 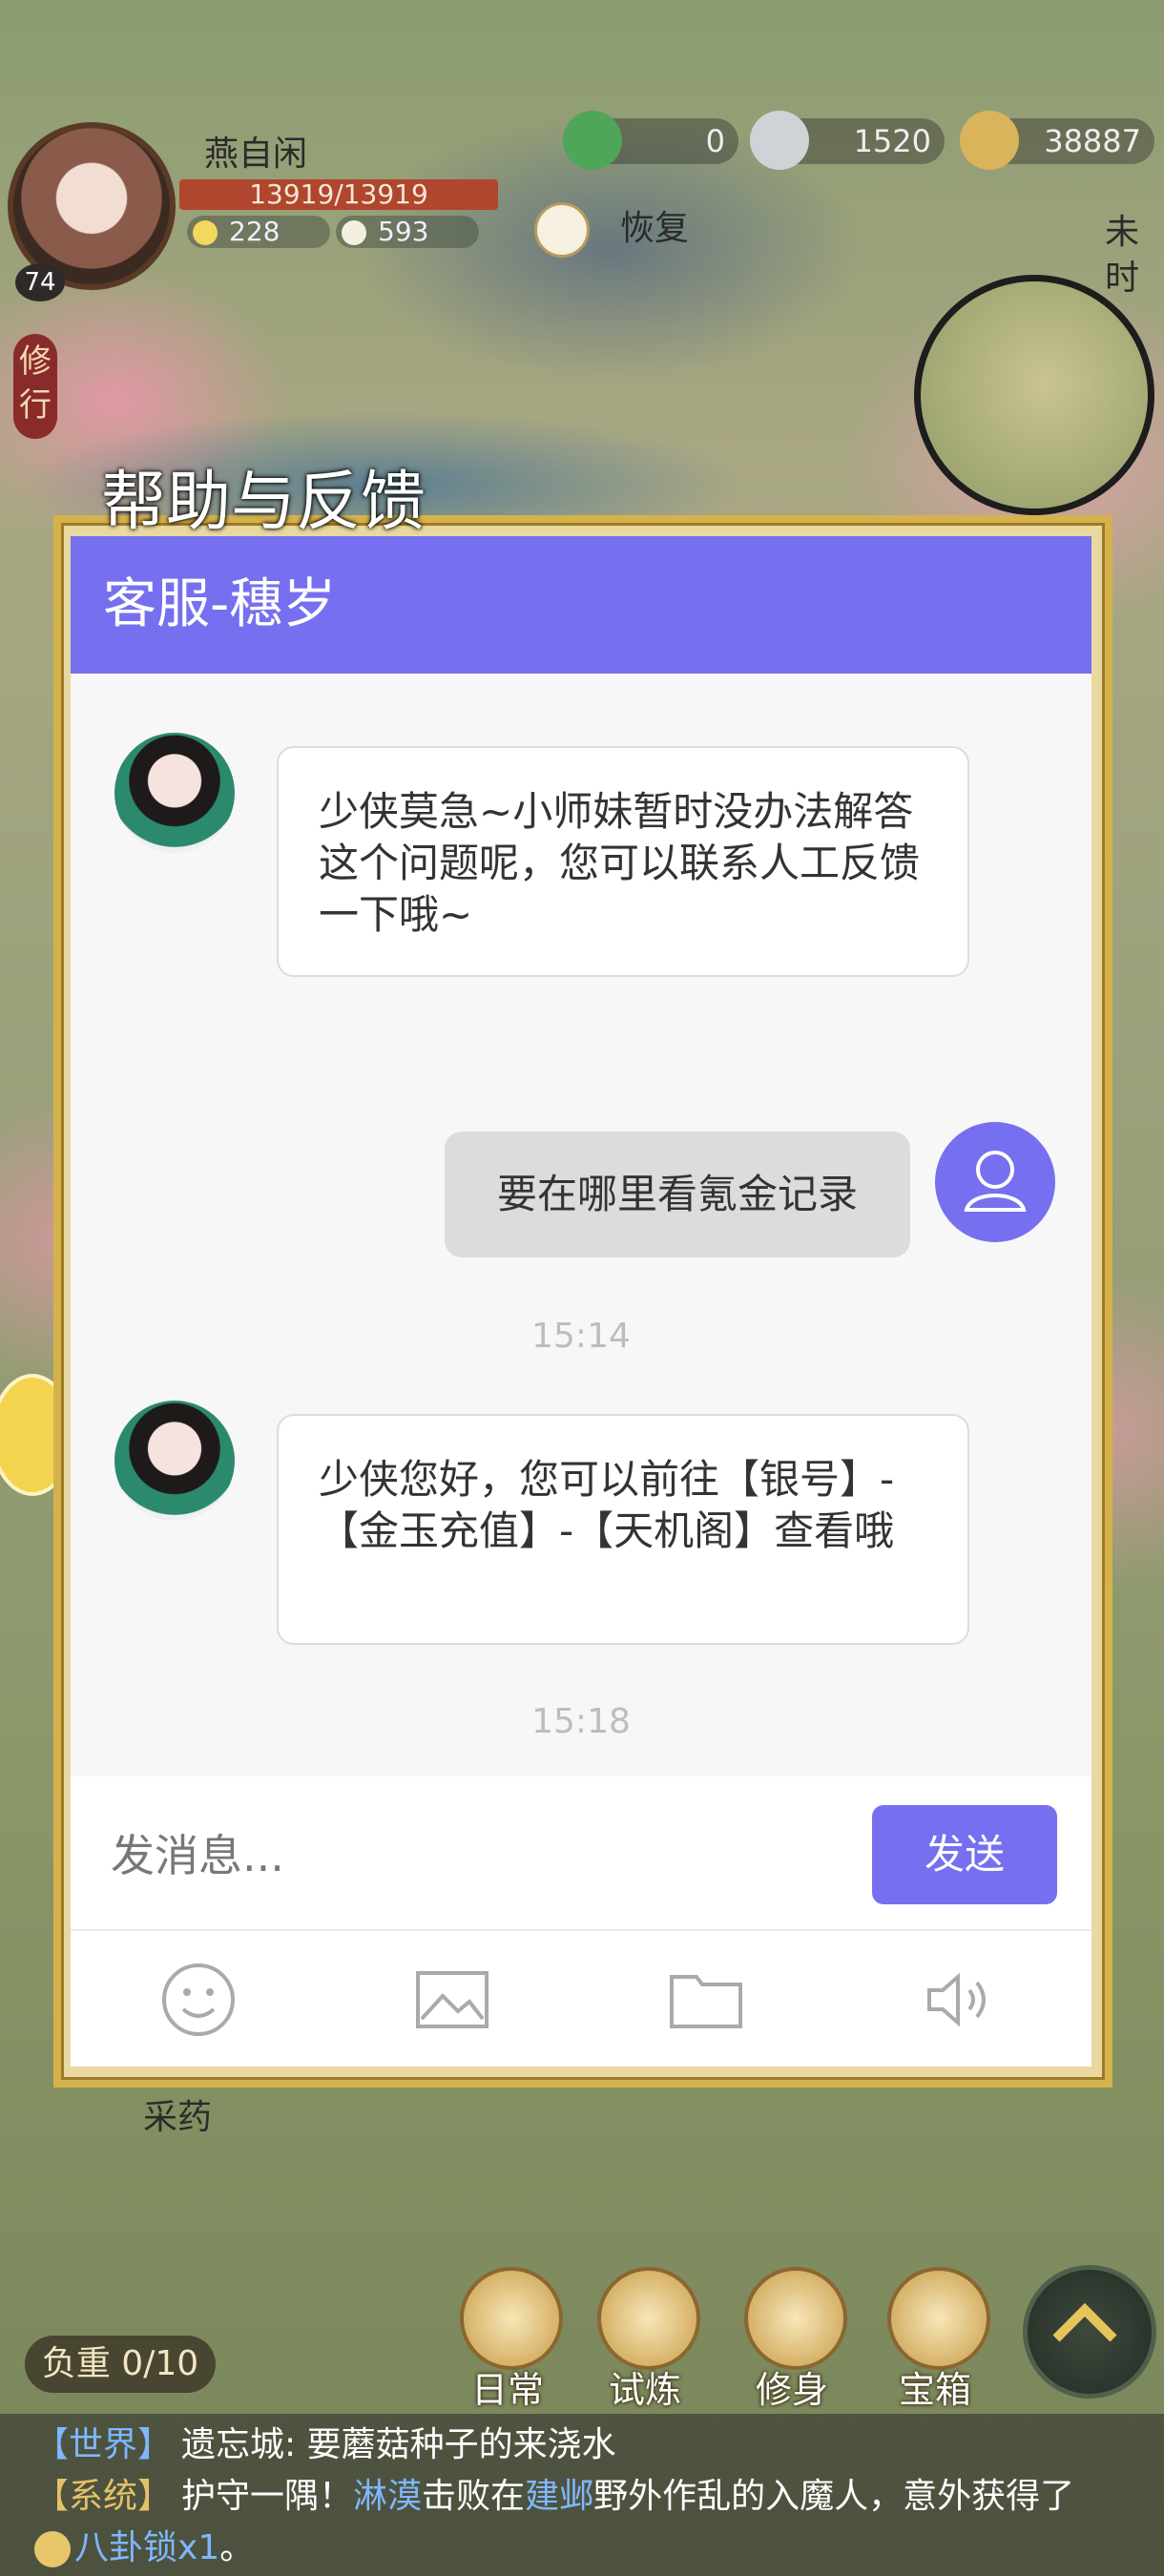 I want to click on treasure-chest-label: 宝箱, so click(x=935, y=2386).